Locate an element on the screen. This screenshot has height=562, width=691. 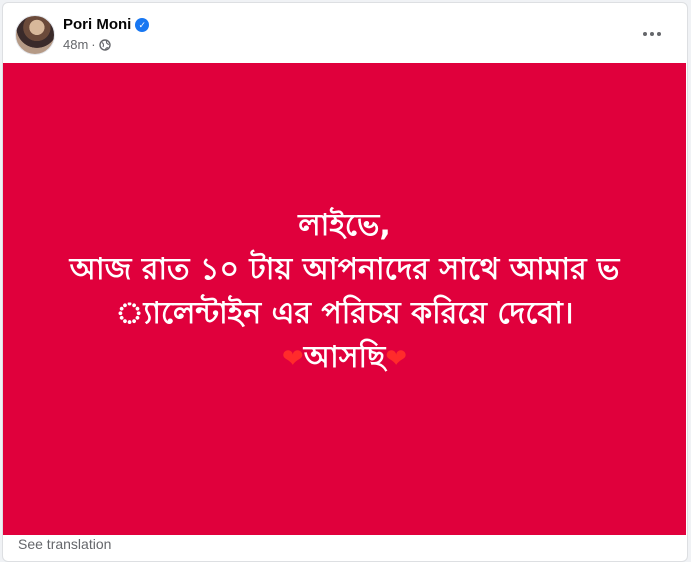
post-meta: 48m · is located at coordinates (87, 44).